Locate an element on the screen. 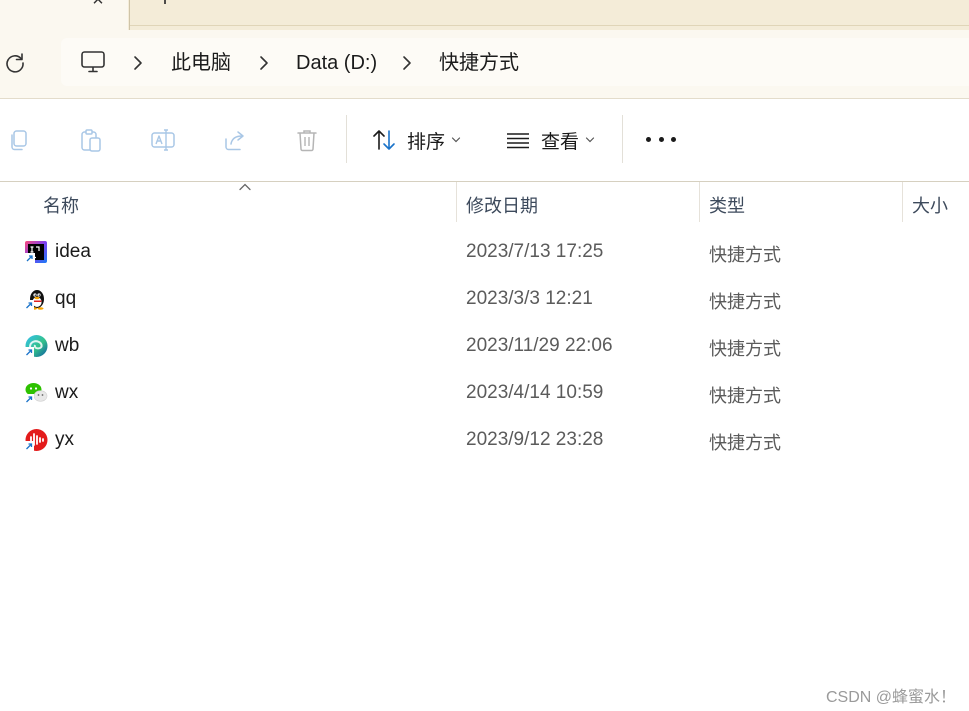  navigation-bar: 此电脑 Data (D:) 快捷方式 is located at coordinates (484, 64).